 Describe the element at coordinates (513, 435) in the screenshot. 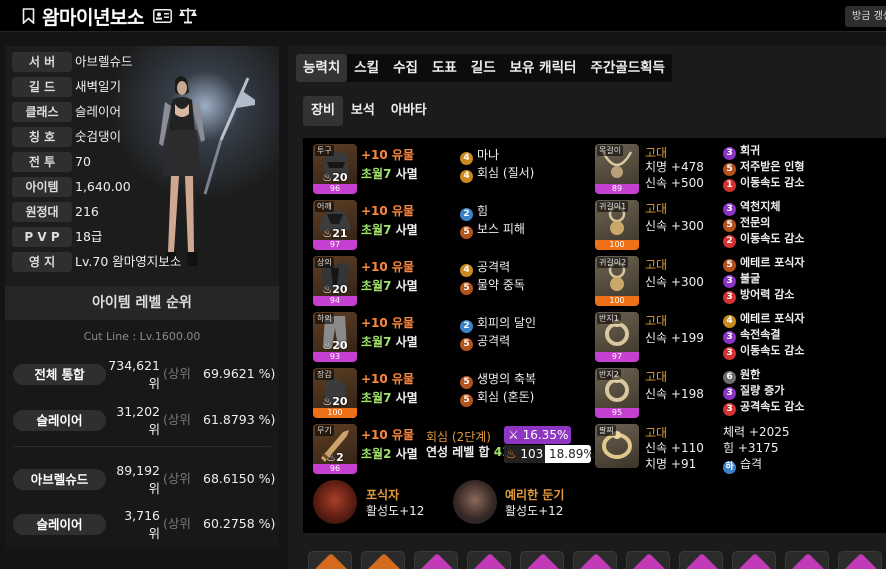

I see `blade-icon: ⚔` at that location.